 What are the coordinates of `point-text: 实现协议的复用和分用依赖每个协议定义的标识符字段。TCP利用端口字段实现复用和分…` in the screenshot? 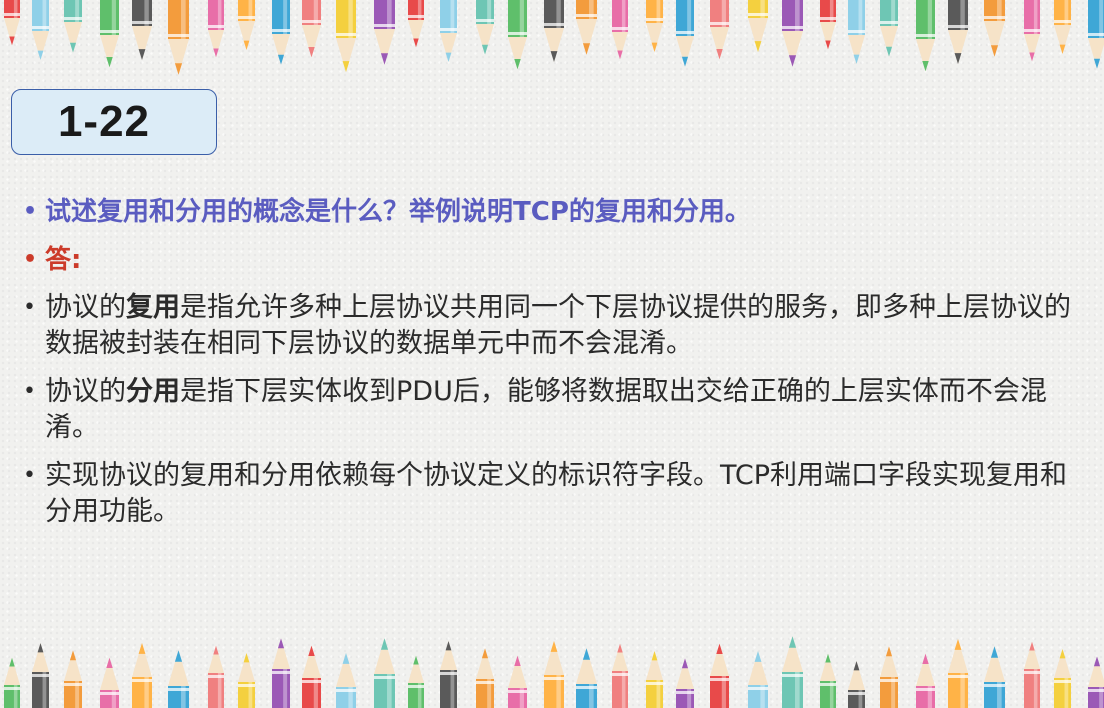 It's located at (556, 493).